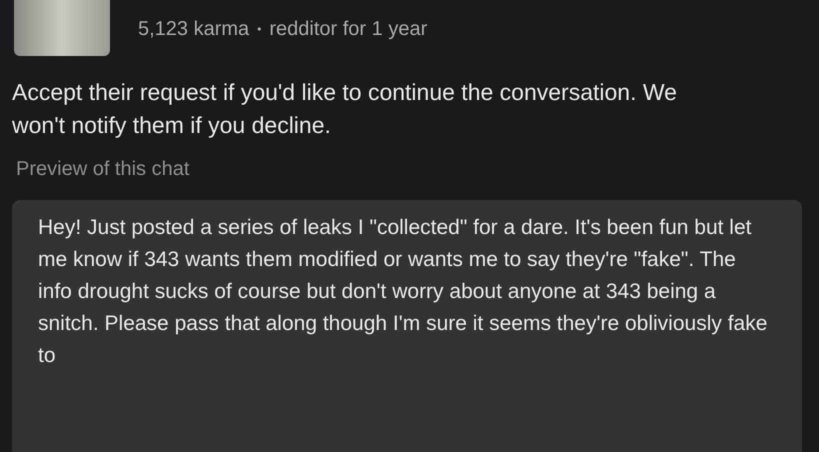 The height and width of the screenshot is (452, 819). I want to click on karma-count: 5,123 karma, so click(194, 29).